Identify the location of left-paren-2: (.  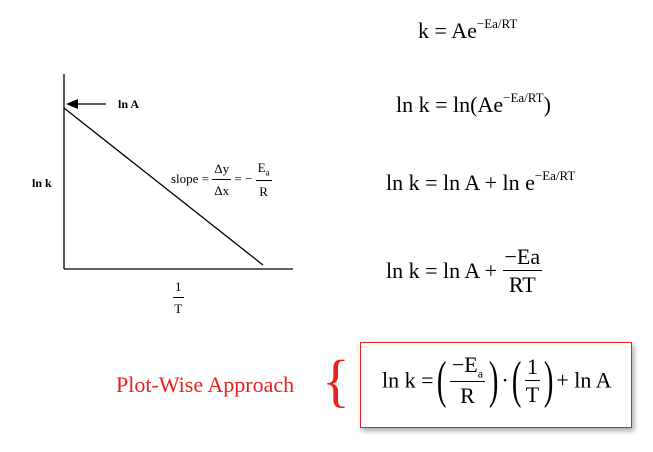
(517, 380).